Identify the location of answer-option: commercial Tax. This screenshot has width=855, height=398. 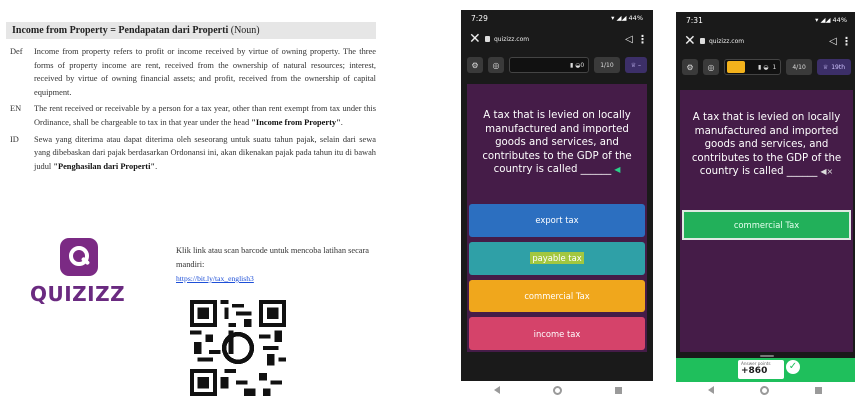
(557, 296).